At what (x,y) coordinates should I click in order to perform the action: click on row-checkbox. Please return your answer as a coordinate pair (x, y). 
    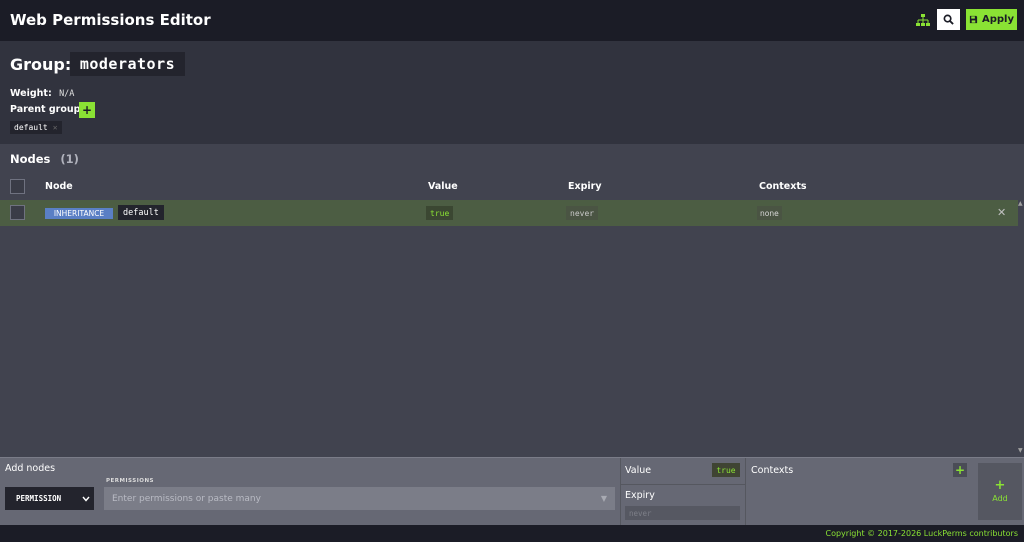
    Looking at the image, I should click on (17, 212).